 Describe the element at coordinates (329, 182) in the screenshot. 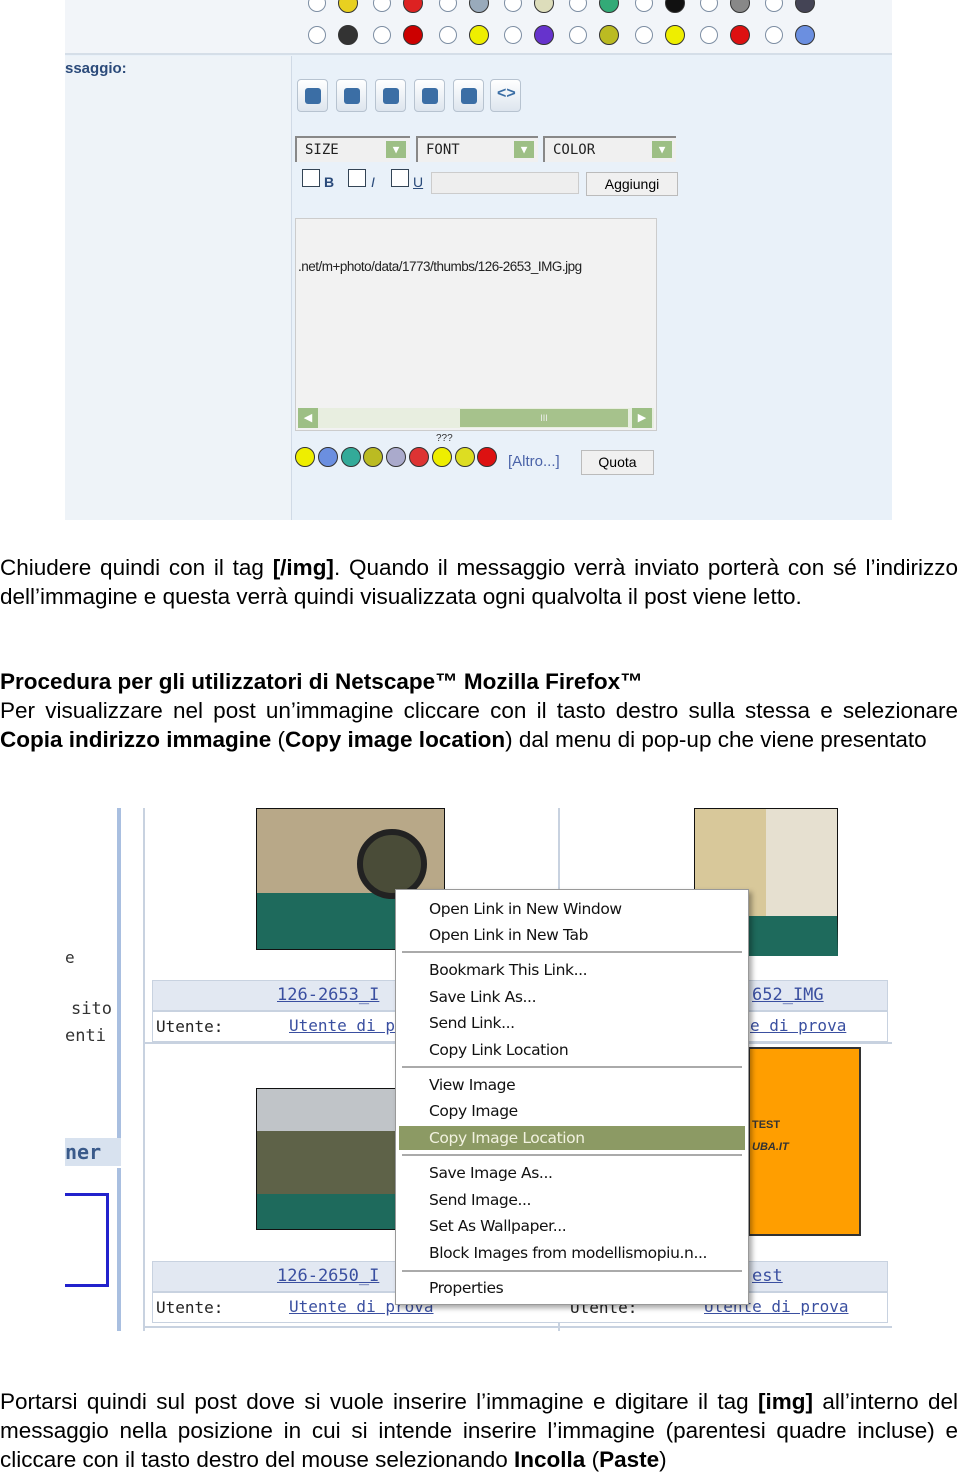

I see `bold-label: B` at that location.